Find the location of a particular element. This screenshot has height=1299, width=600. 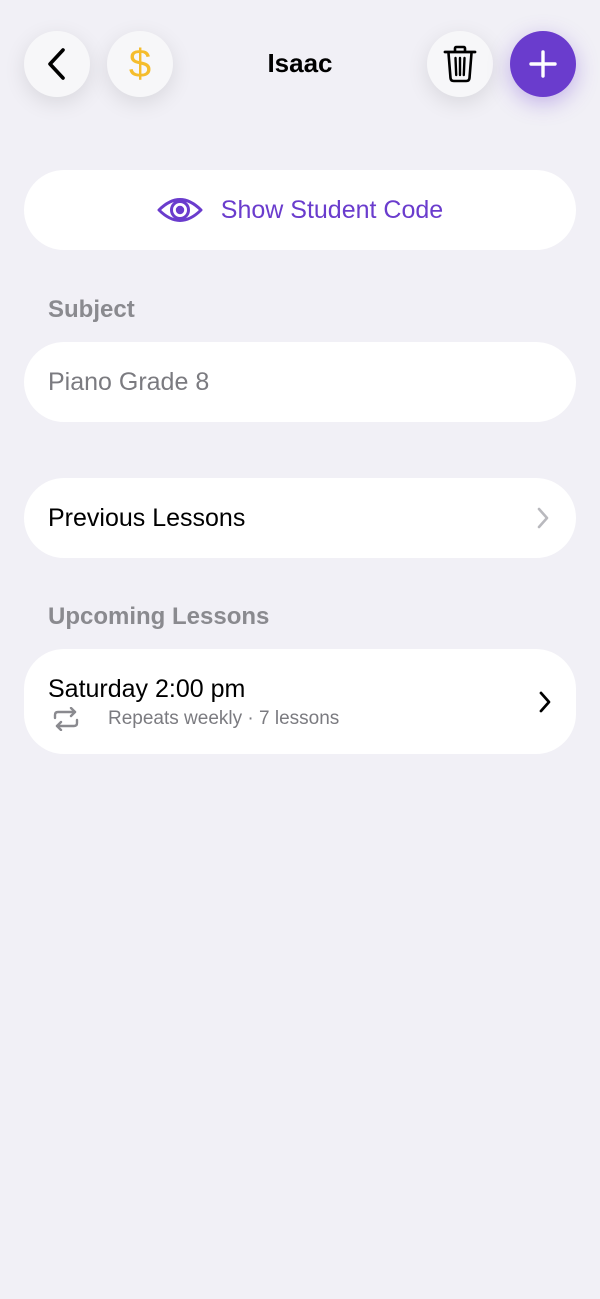

subject-field: Piano Grade 8 is located at coordinates (300, 382).